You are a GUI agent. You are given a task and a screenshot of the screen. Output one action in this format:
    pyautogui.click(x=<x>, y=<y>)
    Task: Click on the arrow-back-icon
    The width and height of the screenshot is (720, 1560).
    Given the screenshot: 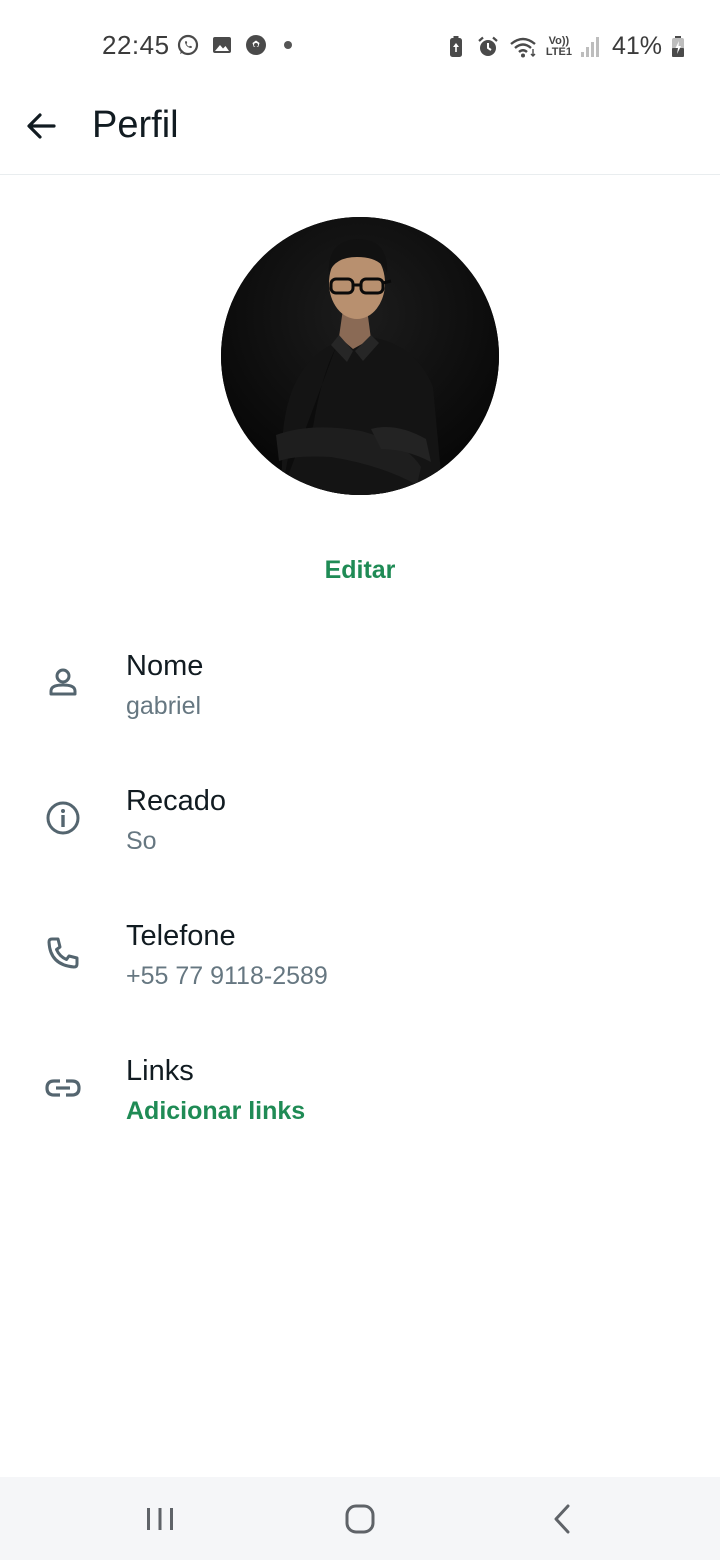 What is the action you would take?
    pyautogui.click(x=42, y=126)
    